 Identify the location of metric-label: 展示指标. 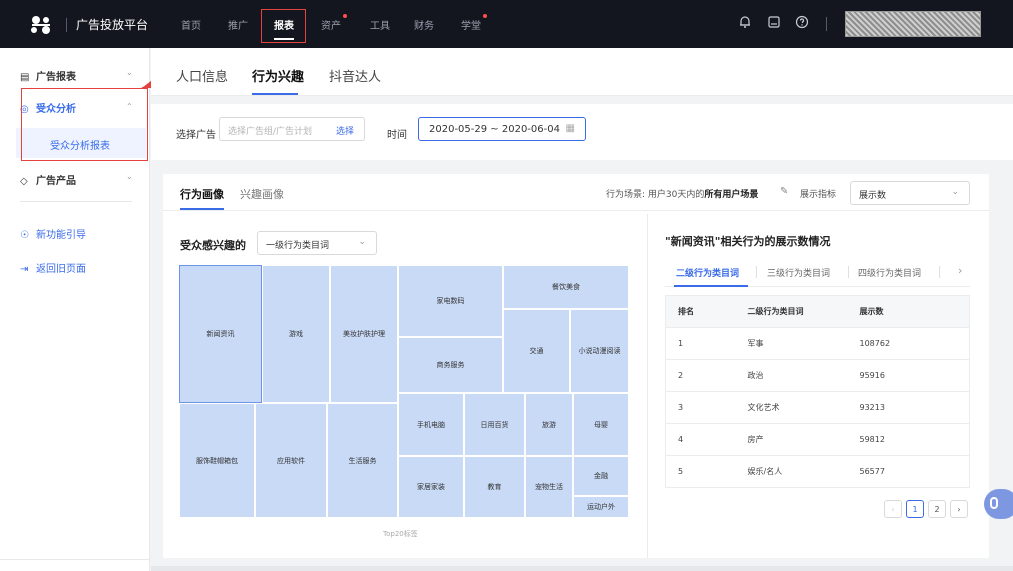
(818, 195).